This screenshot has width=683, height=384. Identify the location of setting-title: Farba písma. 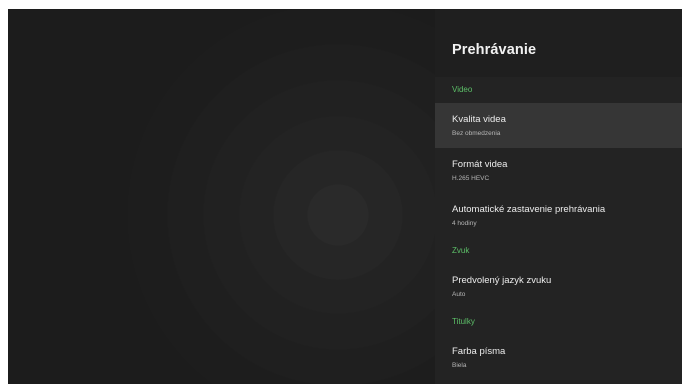
(479, 351).